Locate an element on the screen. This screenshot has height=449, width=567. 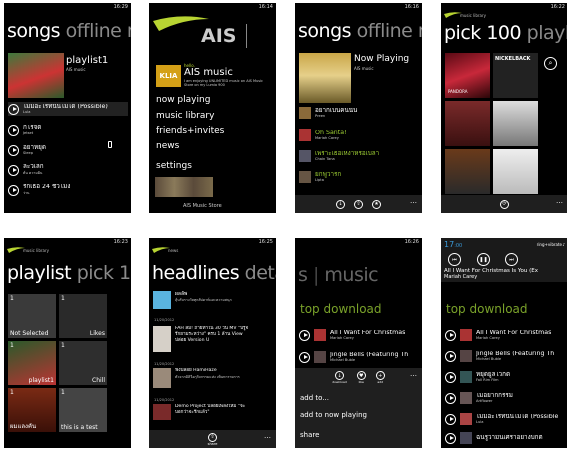
pivot-current: playlist is located at coordinates (39, 273).